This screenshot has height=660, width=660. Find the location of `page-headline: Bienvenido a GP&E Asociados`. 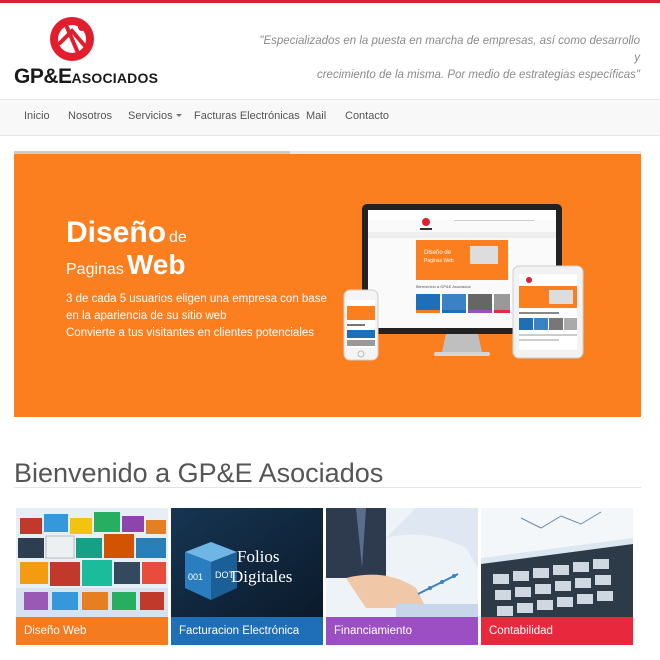

page-headline: Bienvenido a GP&E Asociados is located at coordinates (199, 473).